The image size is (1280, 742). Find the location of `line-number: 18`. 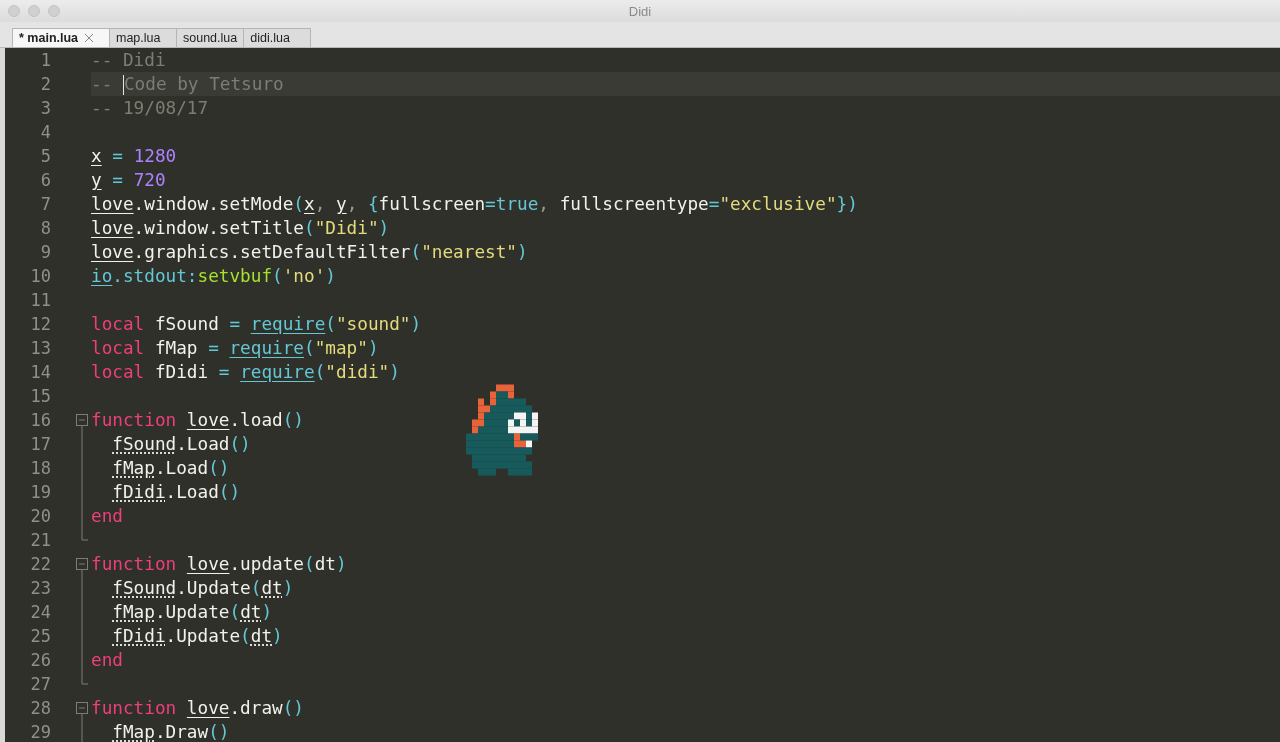

line-number: 18 is located at coordinates (40, 468).